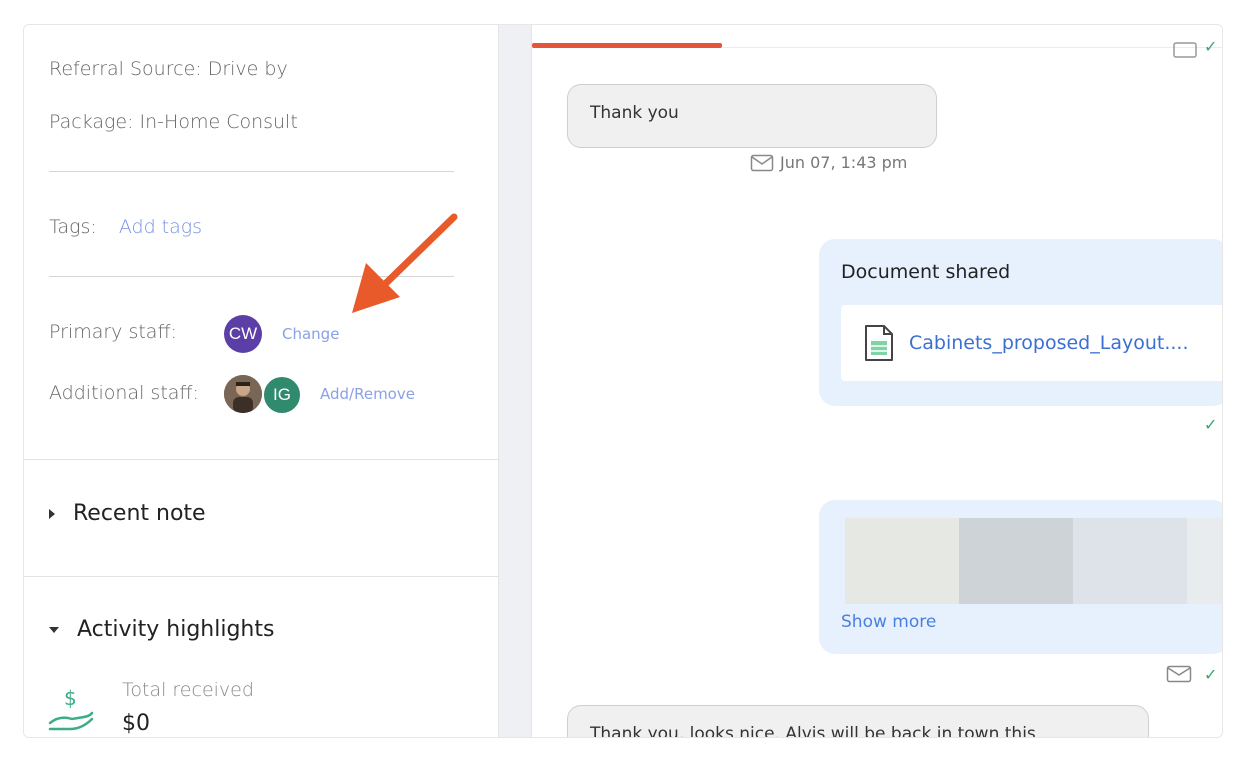  What do you see at coordinates (139, 513) in the screenshot?
I see `recent-note-title: Recent note` at bounding box center [139, 513].